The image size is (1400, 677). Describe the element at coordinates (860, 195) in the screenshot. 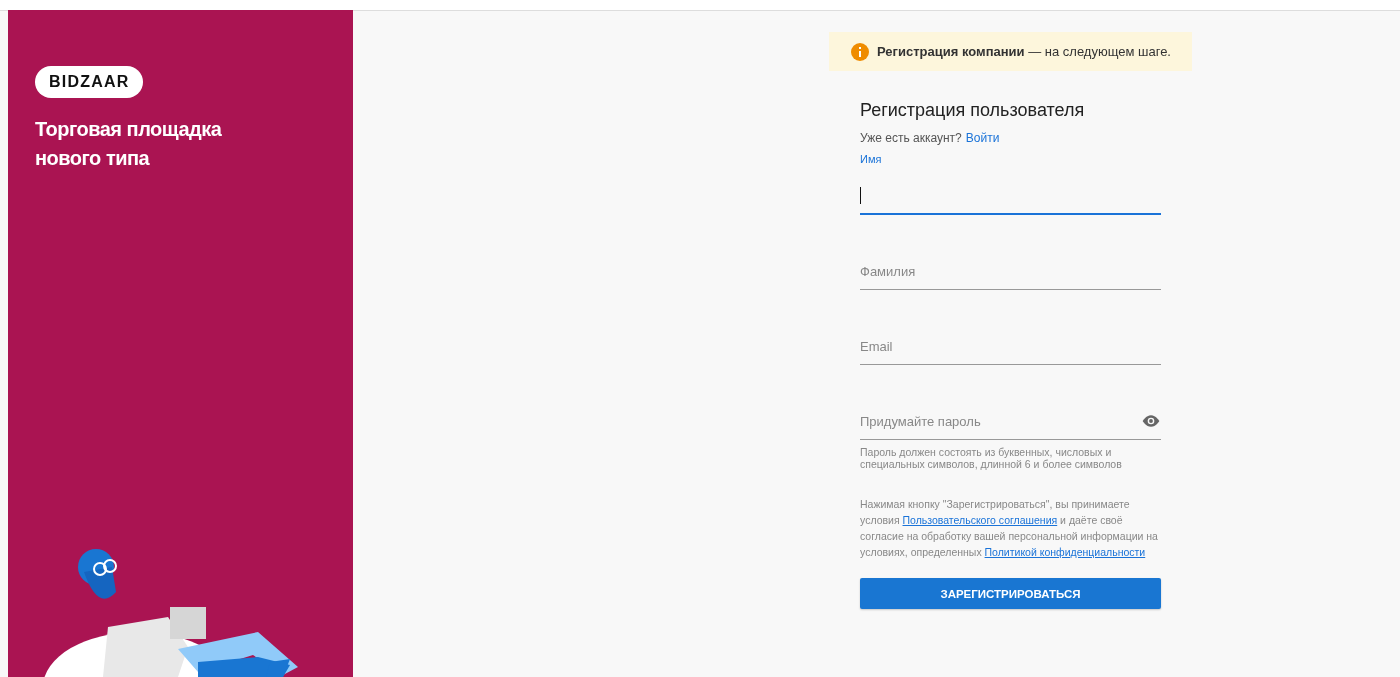

I see `text-cursor` at that location.